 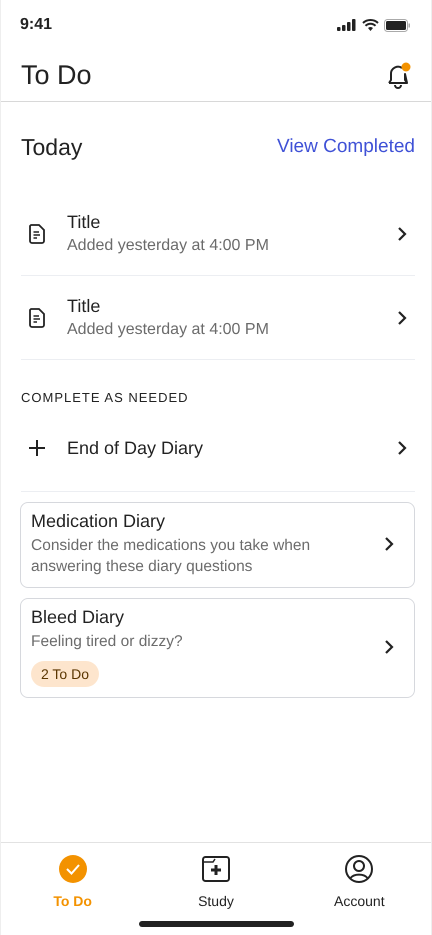 I want to click on diary-title: End of Day Diary, so click(x=135, y=448).